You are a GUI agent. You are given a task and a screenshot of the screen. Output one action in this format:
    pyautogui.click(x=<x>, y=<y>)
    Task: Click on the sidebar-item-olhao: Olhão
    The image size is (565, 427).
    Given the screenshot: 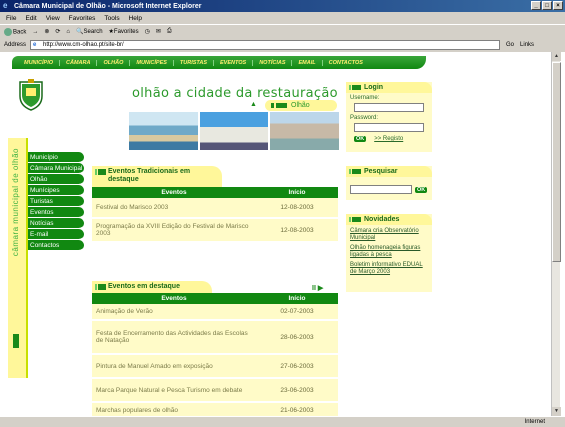 What is the action you would take?
    pyautogui.click(x=56, y=179)
    